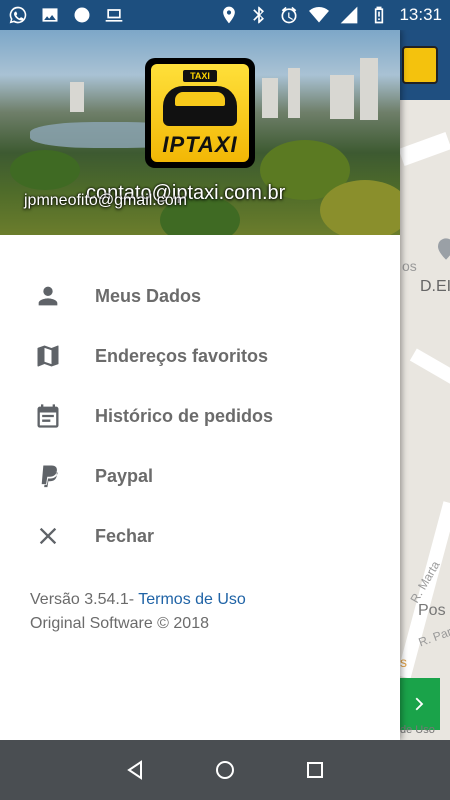  Describe the element at coordinates (435, 286) in the screenshot. I see `map-label: D.EI` at that location.